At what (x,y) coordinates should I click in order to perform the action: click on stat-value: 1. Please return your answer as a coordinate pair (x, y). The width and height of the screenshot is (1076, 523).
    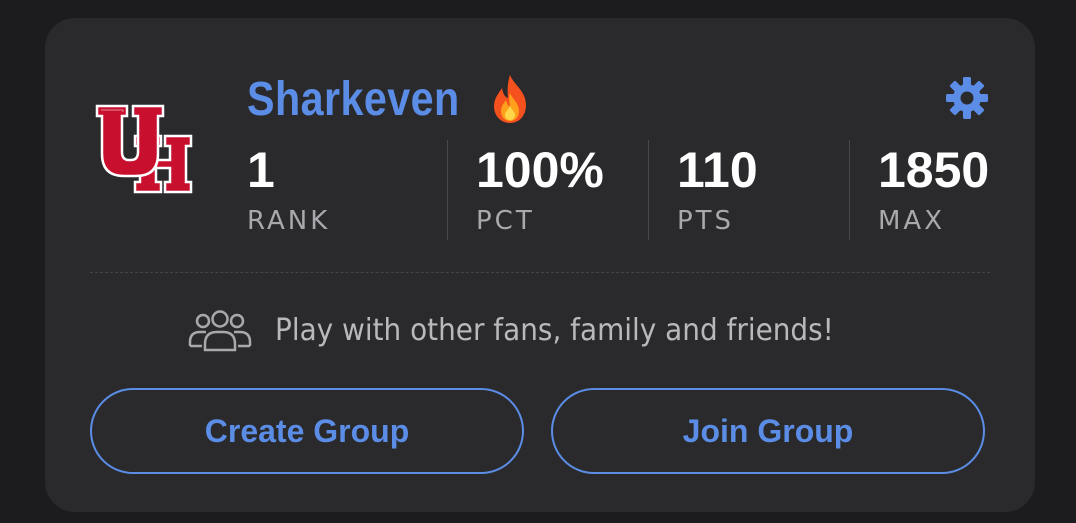
    Looking at the image, I should click on (261, 170).